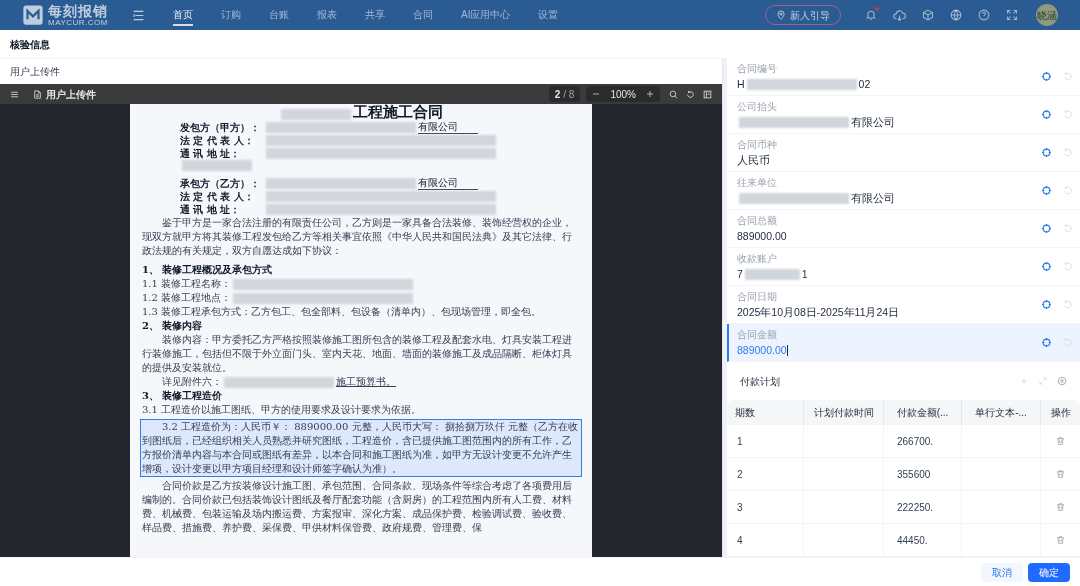  What do you see at coordinates (357, 506) in the screenshot?
I see `paragraph-text: 合同价款是乙方按装修设计施工图、承包范围、合同条款、现场条件等综合考虑了各项费用后编制的。合同价款已包括装饰设计图纸及餐厅配套功能（含厨房）的工程范围内所有人工费、材料费、机械费、包装运输及场内搬运费、方案报审、深化方案、成品保护费、检验调试费、验收费、样品费、措施费、养护费、采保费、甲供材料保管费、政府规费、管理费、保` at bounding box center [357, 506].